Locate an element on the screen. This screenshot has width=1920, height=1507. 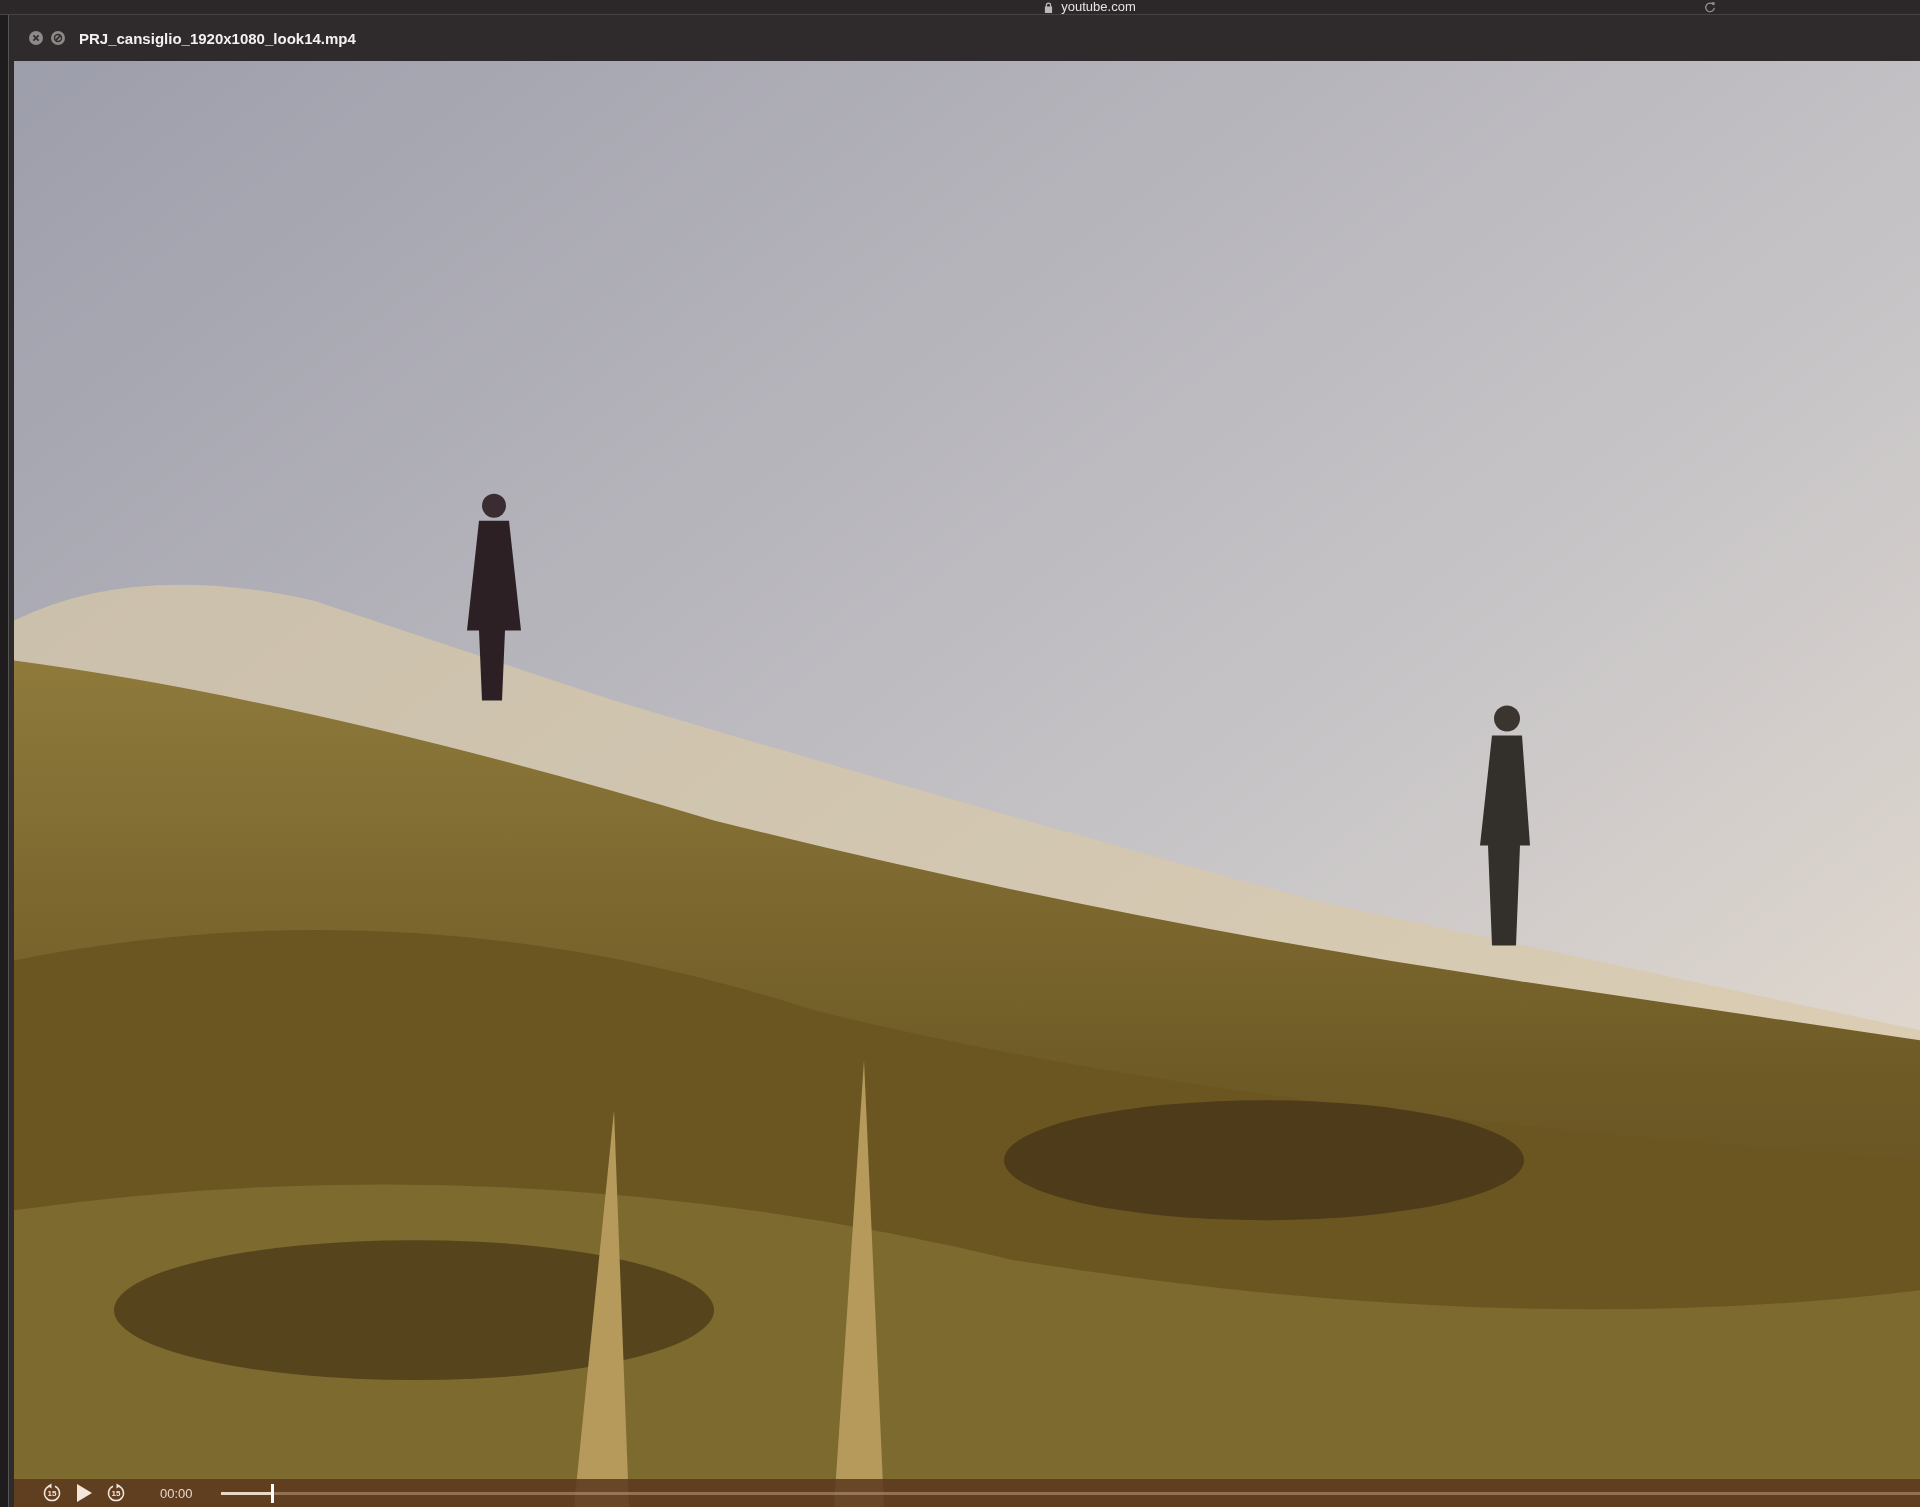
close-icon is located at coordinates (36, 38).